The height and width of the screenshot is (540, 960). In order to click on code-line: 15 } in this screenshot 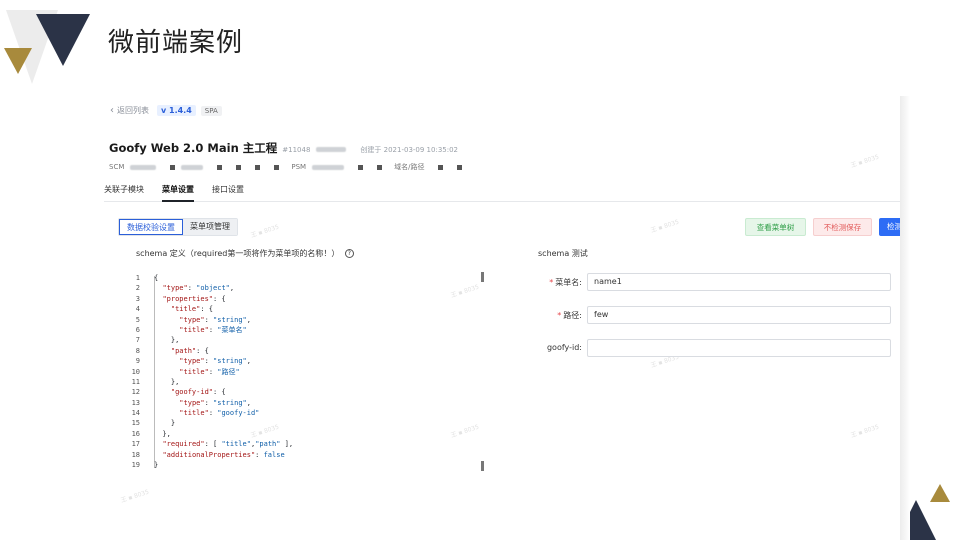, I will do `click(308, 423)`.